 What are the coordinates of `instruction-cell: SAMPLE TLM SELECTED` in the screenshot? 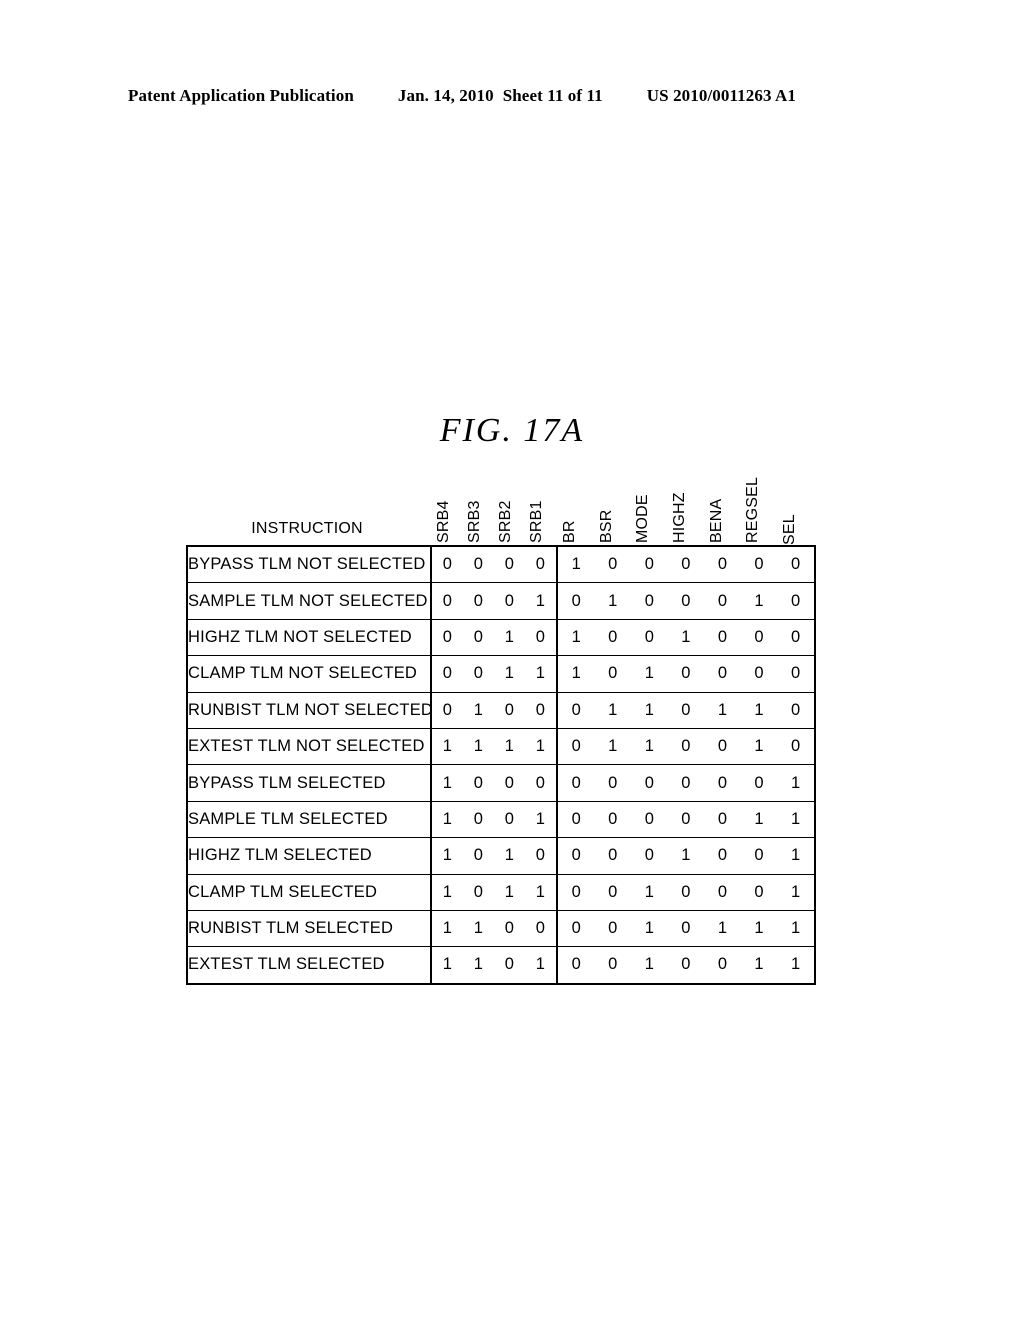 It's located at (309, 819).